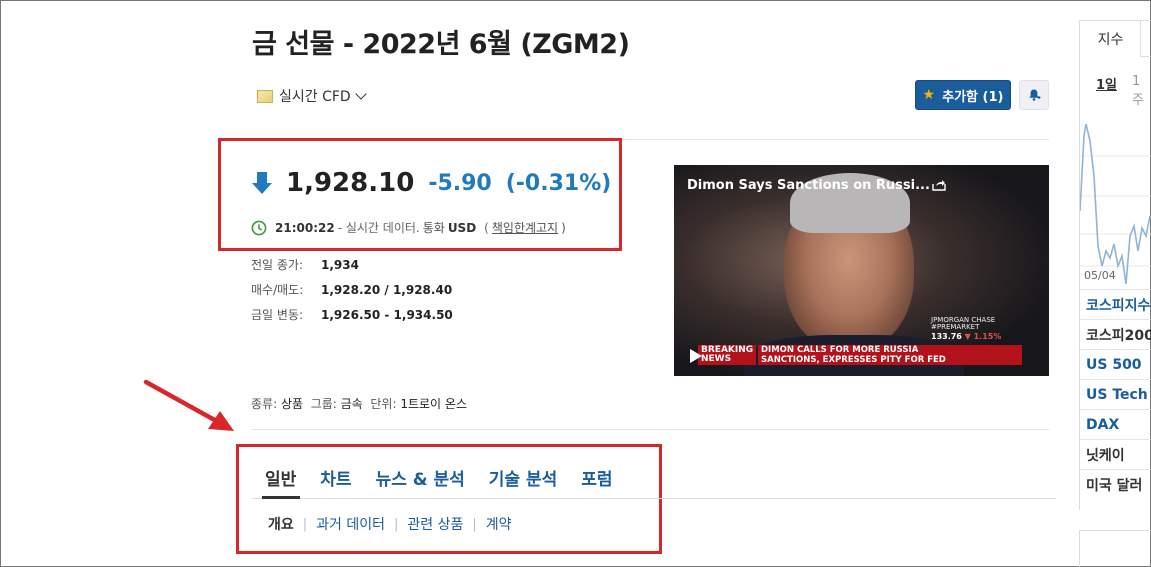 The width and height of the screenshot is (1151, 567). What do you see at coordinates (305, 227) in the screenshot?
I see `quote-time: 21:00:22` at bounding box center [305, 227].